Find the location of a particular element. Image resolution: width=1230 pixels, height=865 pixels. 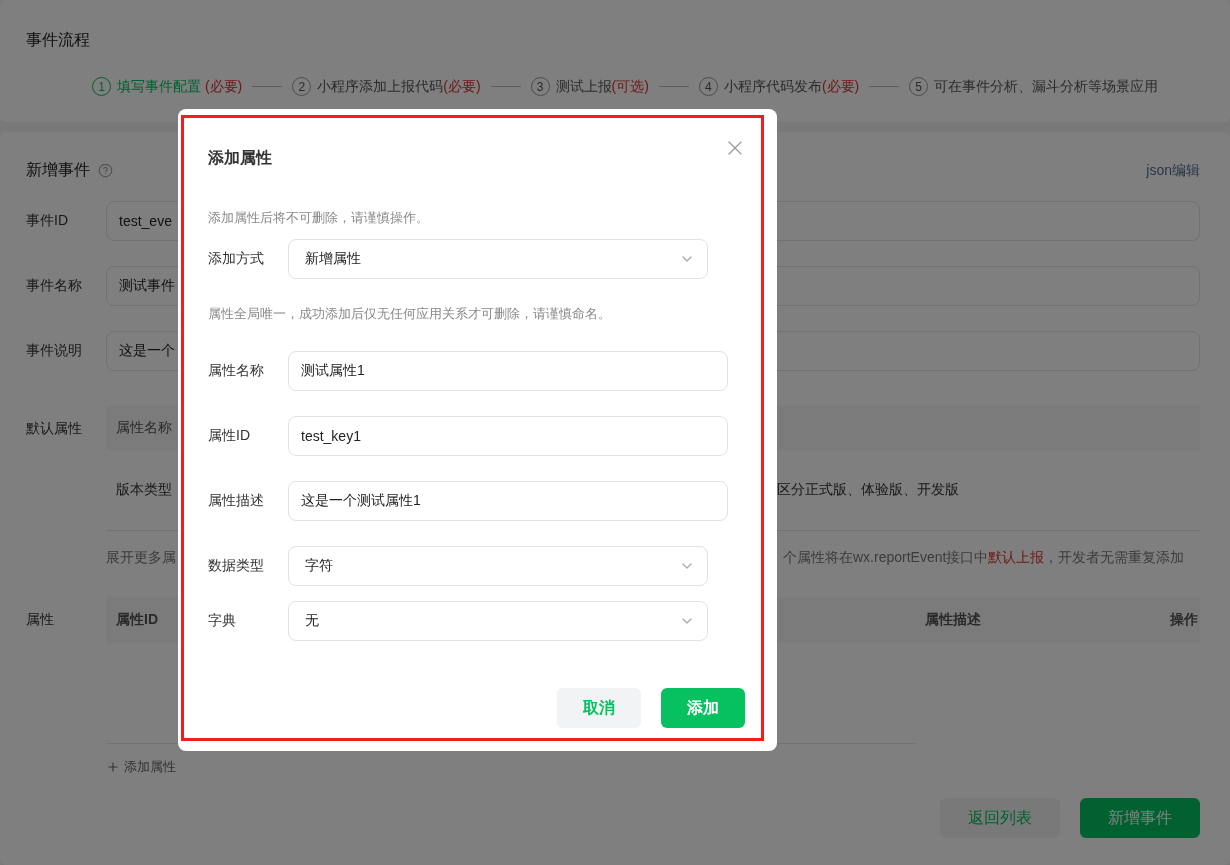

select-field: 字符 is located at coordinates (498, 566).